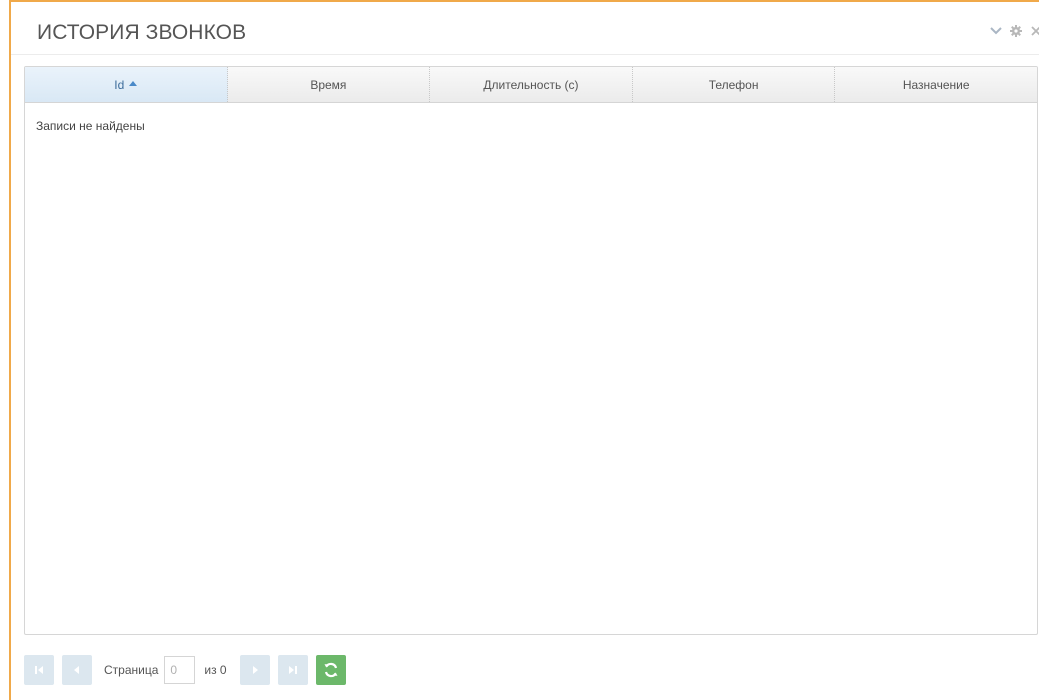 The image size is (1039, 700). I want to click on page-count-label: из 0, so click(215, 670).